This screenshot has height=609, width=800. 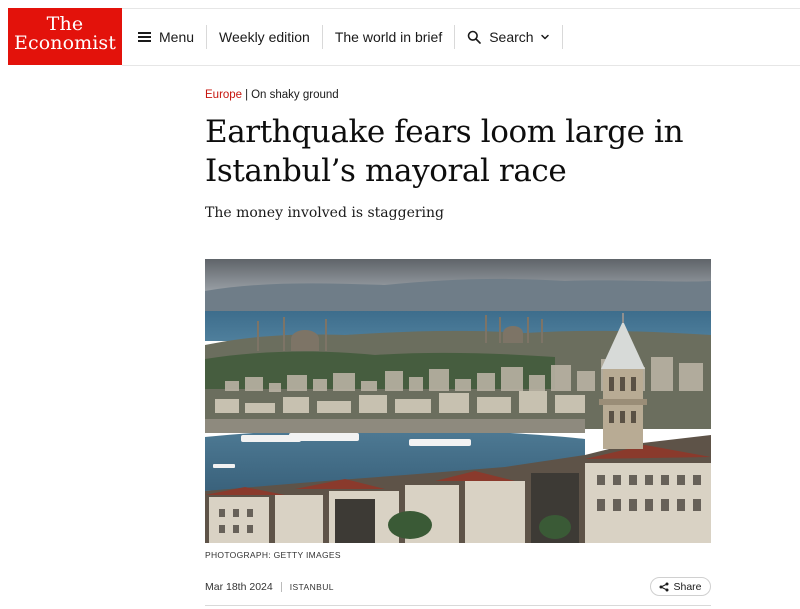 I want to click on section-link: Europe, so click(x=223, y=95).